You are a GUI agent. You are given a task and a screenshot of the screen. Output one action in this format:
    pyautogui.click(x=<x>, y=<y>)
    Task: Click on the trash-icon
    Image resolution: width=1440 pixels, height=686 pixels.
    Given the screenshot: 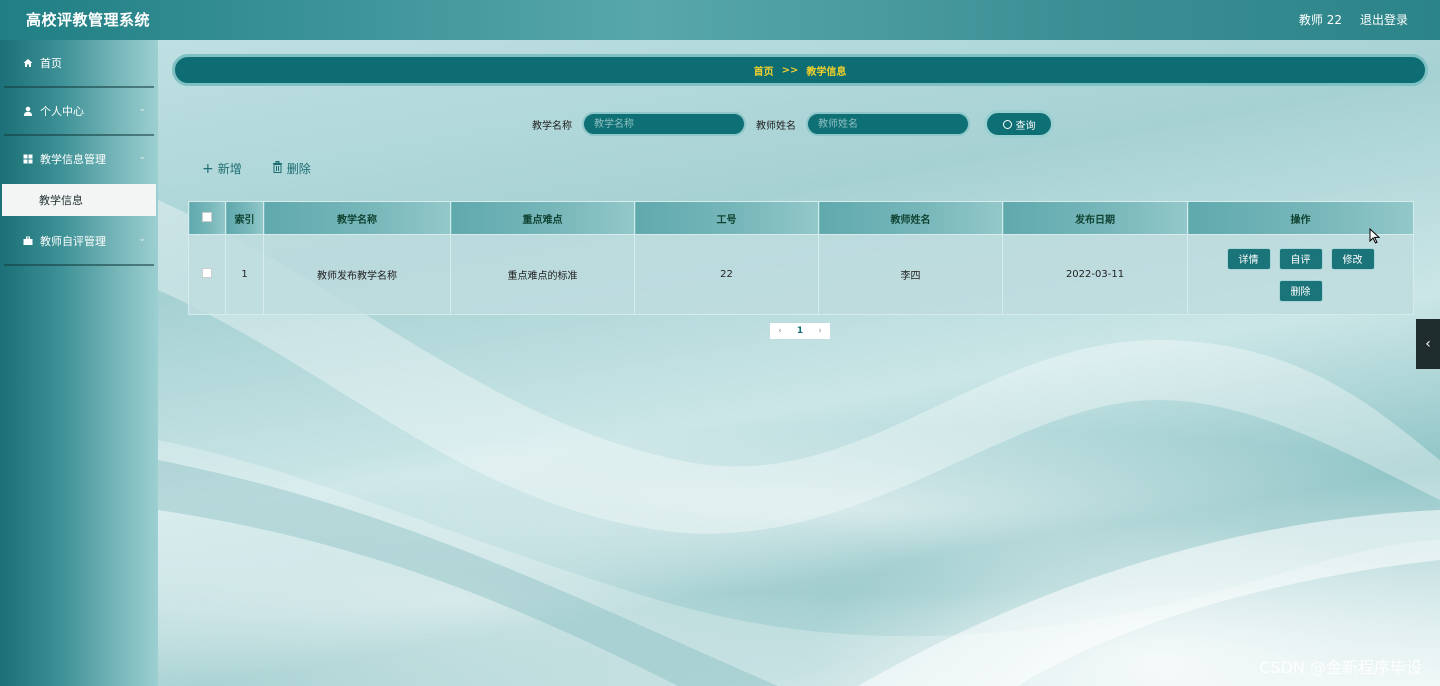 What is the action you would take?
    pyautogui.click(x=277, y=168)
    